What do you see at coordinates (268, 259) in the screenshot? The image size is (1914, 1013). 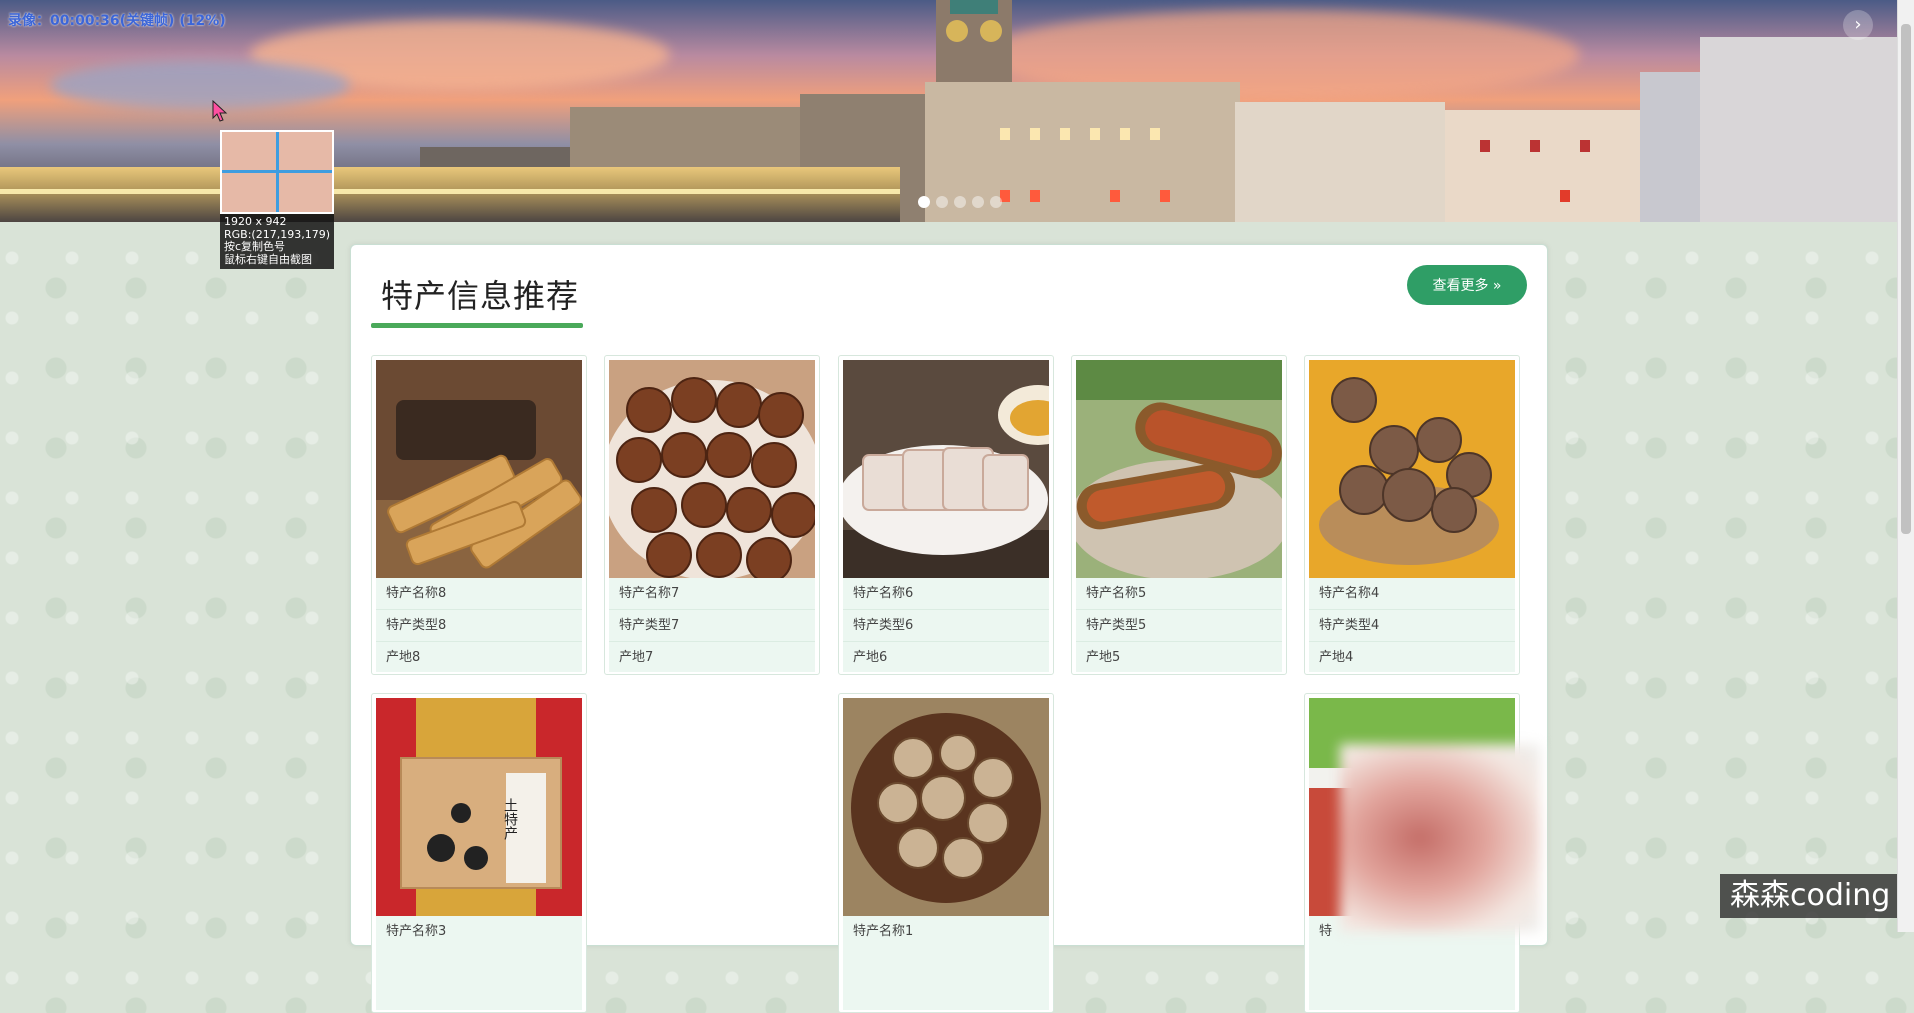 I see `picker-hint-capture: 鼠标右键自由截图` at bounding box center [268, 259].